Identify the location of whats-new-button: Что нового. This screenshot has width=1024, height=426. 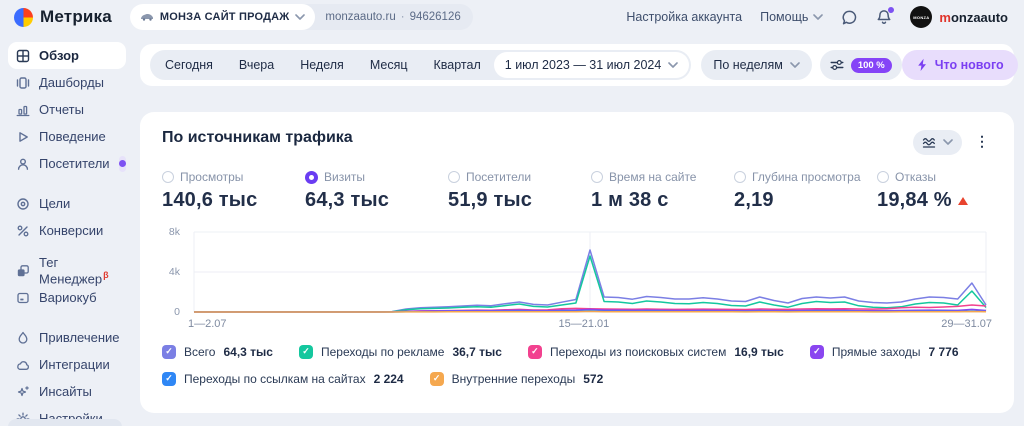
(959, 65).